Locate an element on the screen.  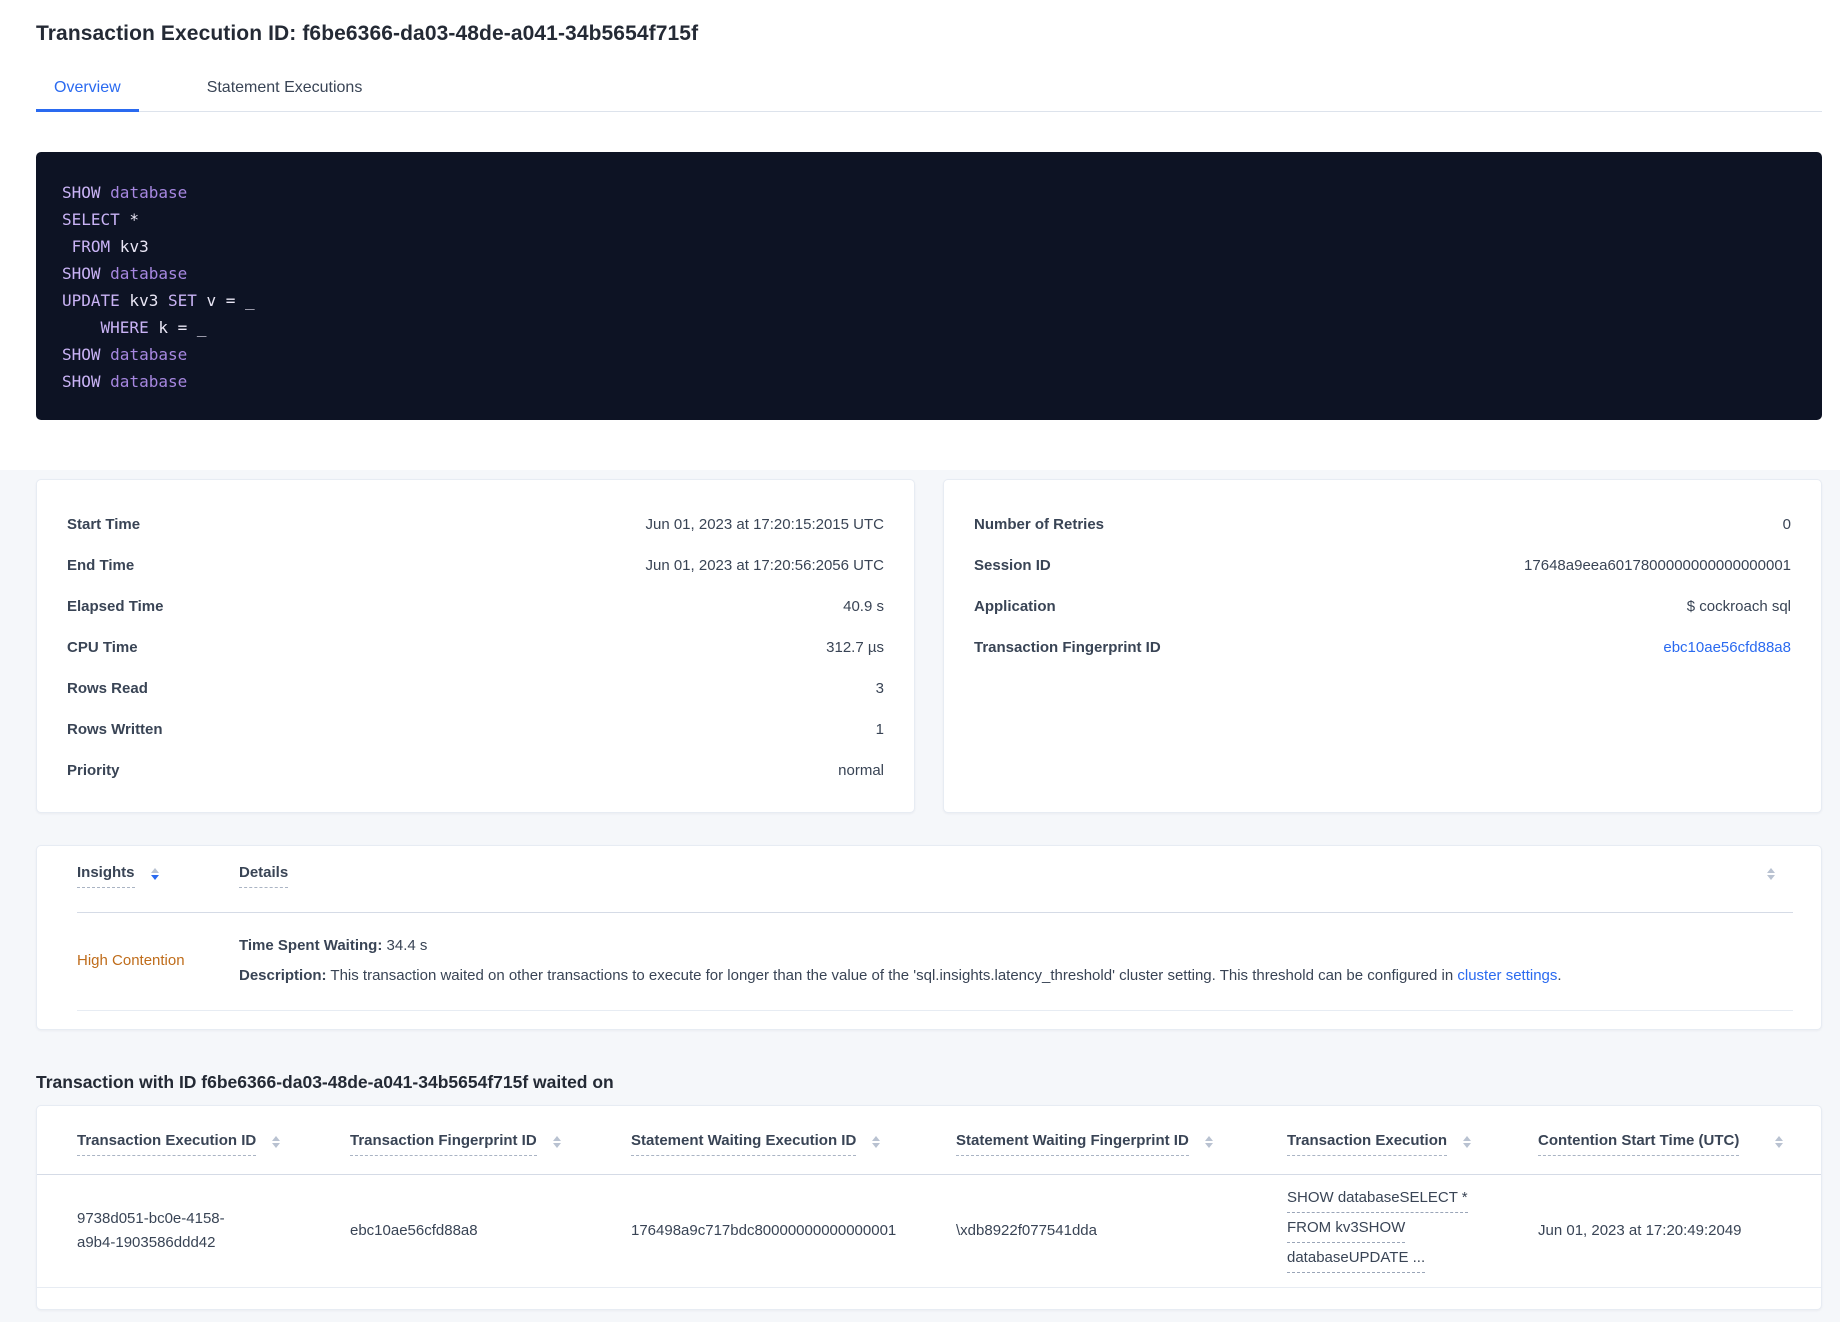
rows-written-label: Rows Written is located at coordinates (115, 729).